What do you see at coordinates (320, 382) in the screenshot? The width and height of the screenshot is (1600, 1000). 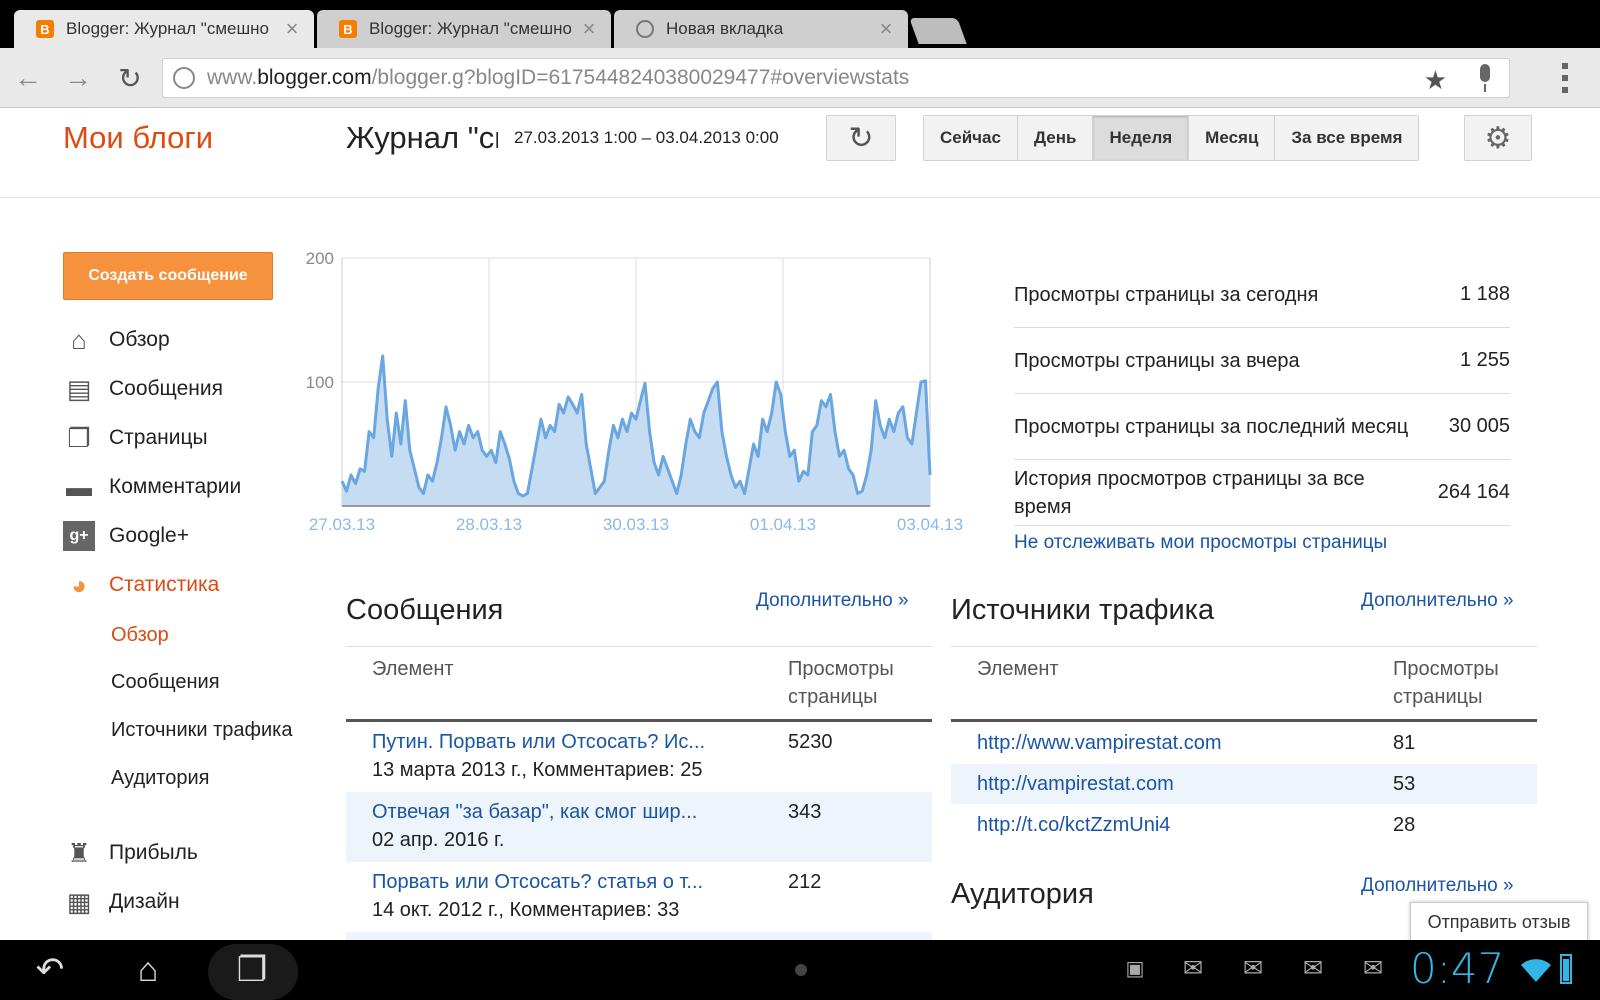 I see `y-tick-label: 100` at bounding box center [320, 382].